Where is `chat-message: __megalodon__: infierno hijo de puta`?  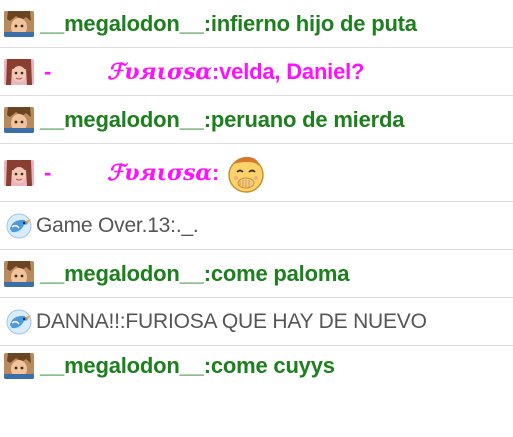
chat-message: __megalodon__: infierno hijo de puta is located at coordinates (256, 24).